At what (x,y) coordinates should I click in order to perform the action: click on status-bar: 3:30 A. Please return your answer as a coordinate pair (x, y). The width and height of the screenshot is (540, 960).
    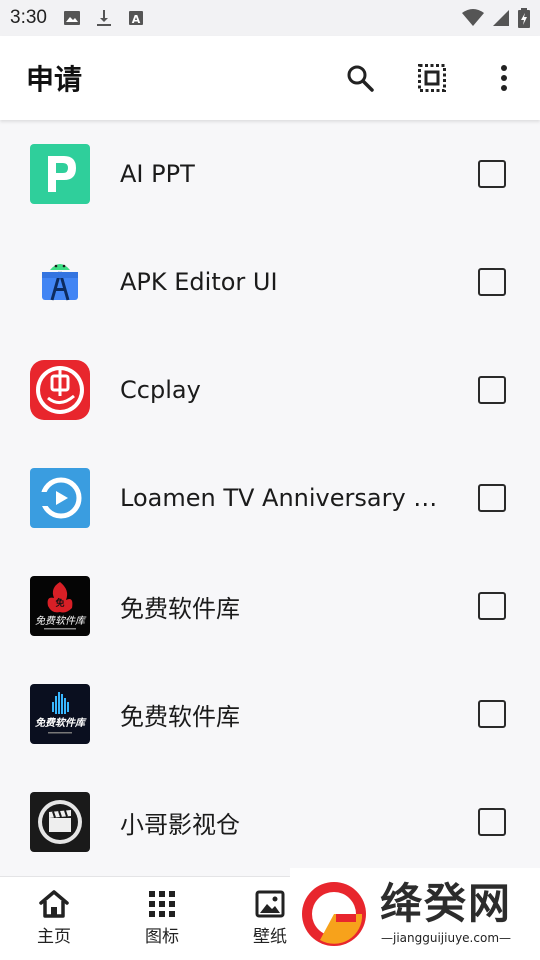
    Looking at the image, I should click on (270, 18).